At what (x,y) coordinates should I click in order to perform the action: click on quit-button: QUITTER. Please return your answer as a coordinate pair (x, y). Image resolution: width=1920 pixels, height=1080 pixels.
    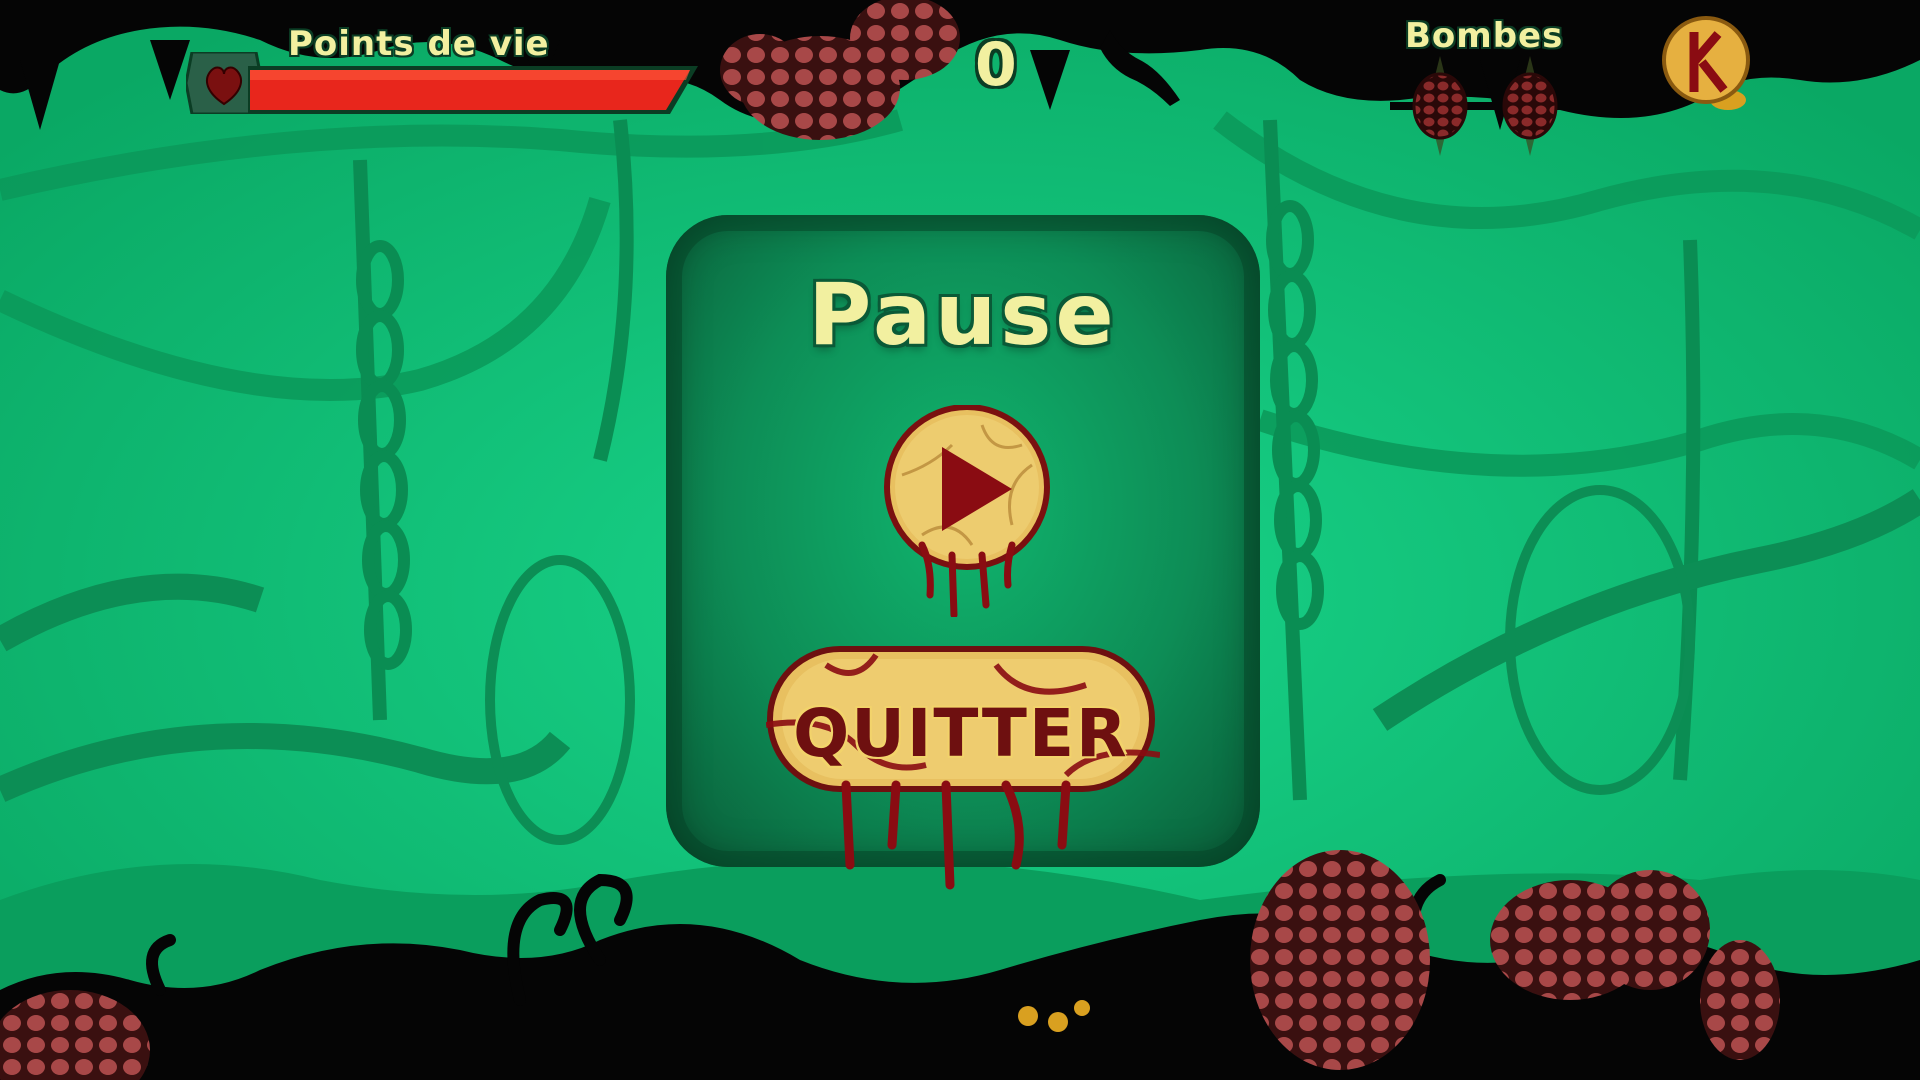
    Looking at the image, I should click on (963, 770).